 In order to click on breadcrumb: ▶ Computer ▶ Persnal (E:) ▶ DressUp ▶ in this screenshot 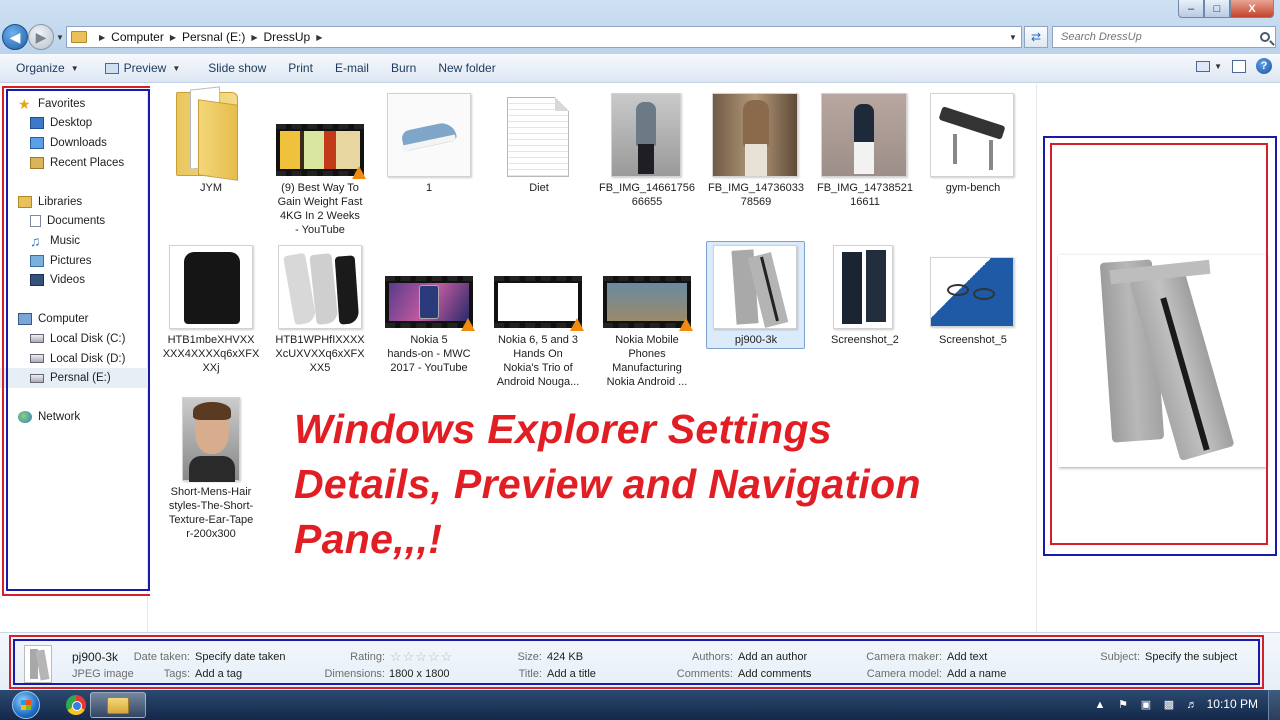, I will do `click(210, 37)`.